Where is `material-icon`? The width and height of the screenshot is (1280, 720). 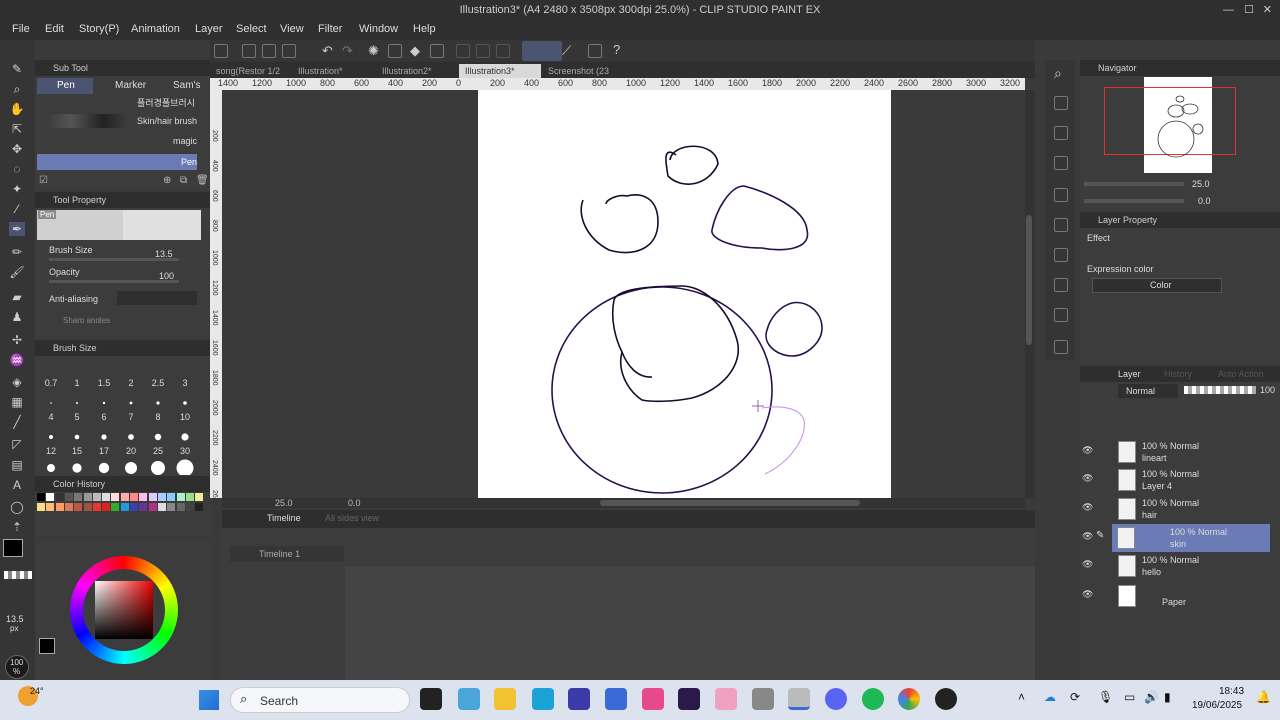
material-icon is located at coordinates (1061, 103).